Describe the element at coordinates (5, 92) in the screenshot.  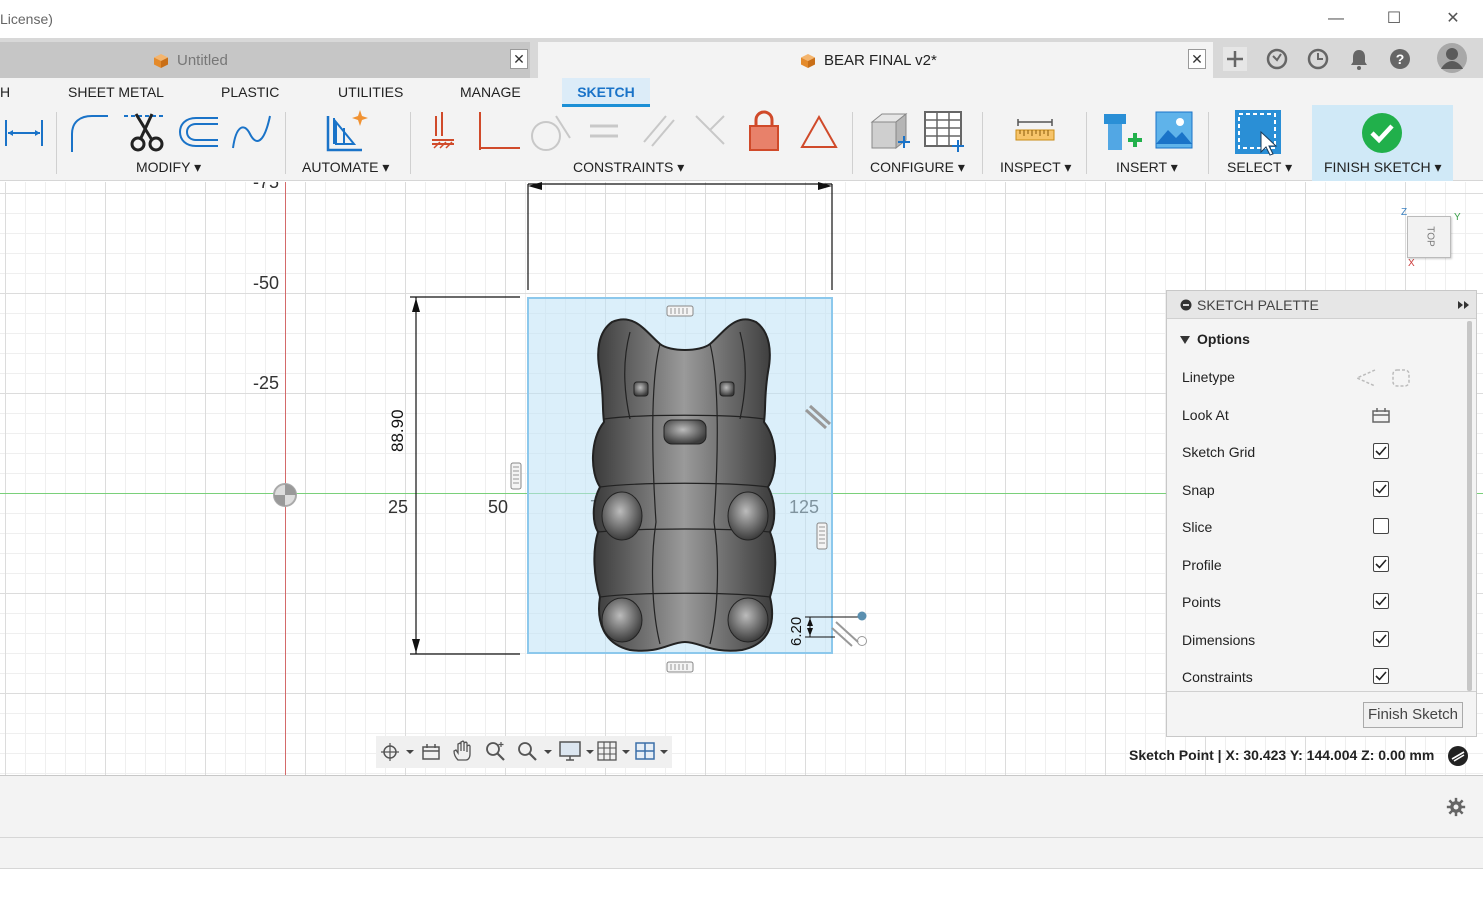
I see `tab-h: H` at that location.